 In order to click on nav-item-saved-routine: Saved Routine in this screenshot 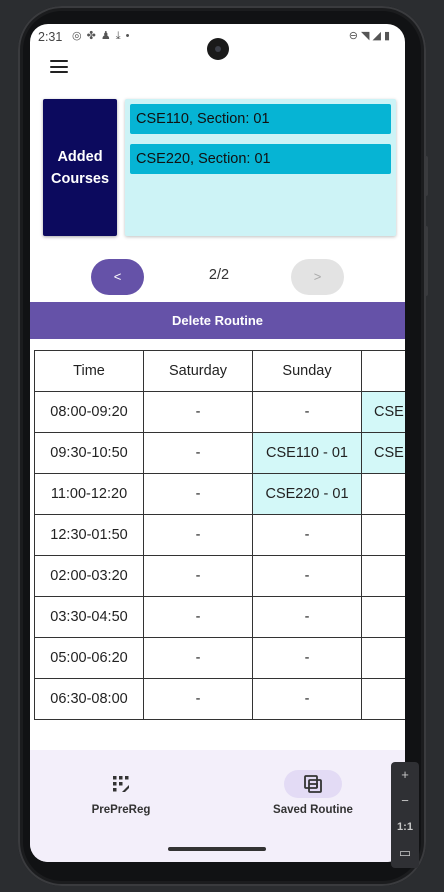, I will do `click(313, 793)`.